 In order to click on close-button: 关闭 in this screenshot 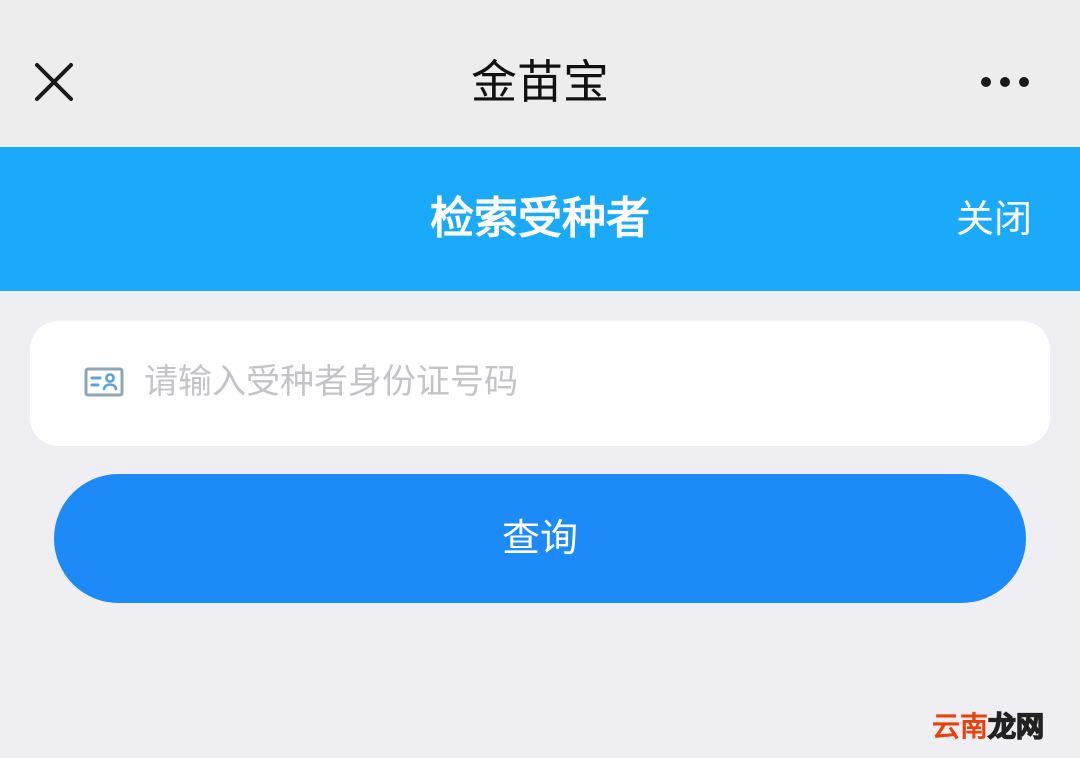, I will do `click(994, 219)`.